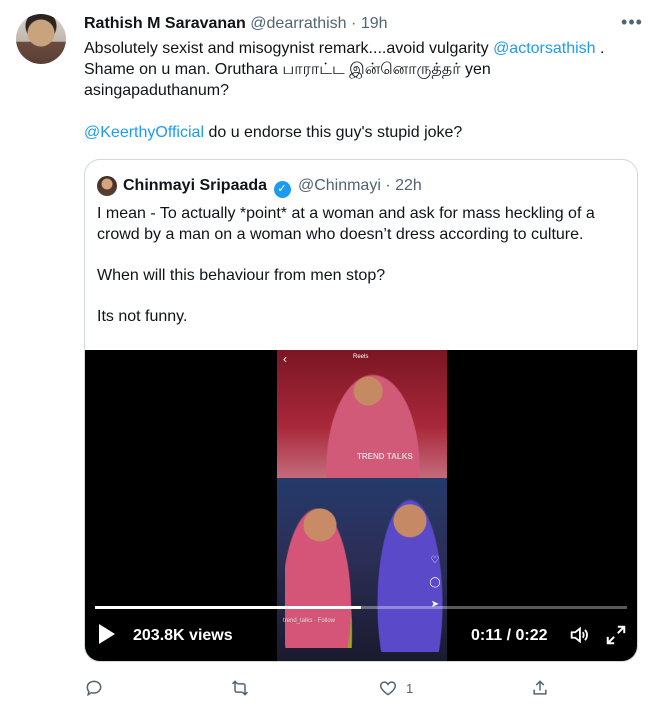  I want to click on author-avatar, so click(41, 39).